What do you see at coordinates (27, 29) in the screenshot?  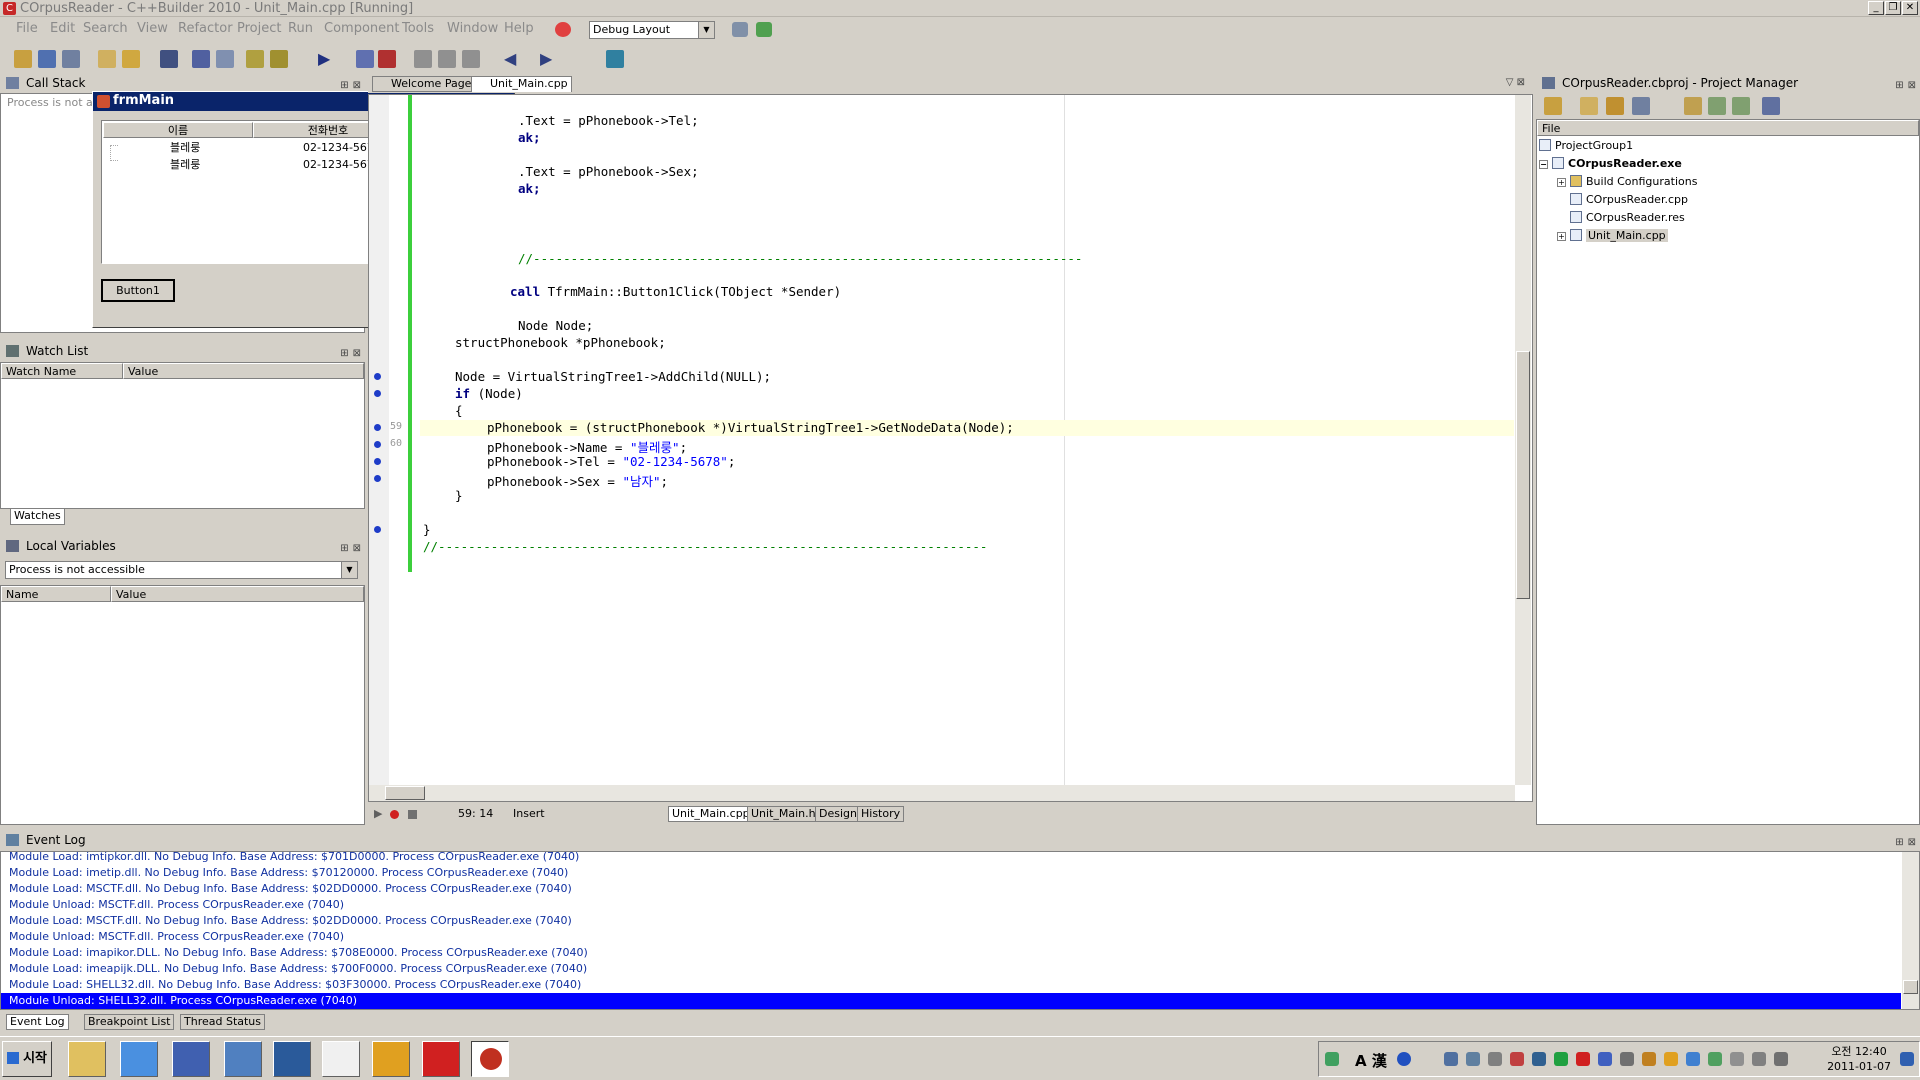 I see `menu-file: File` at bounding box center [27, 29].